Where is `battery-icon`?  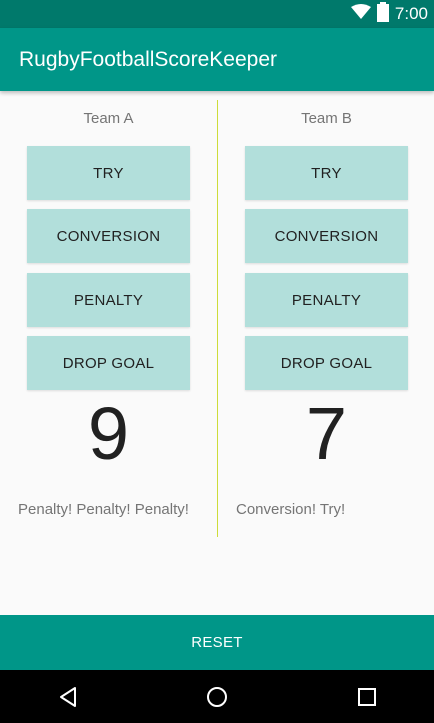
battery-icon is located at coordinates (382, 14).